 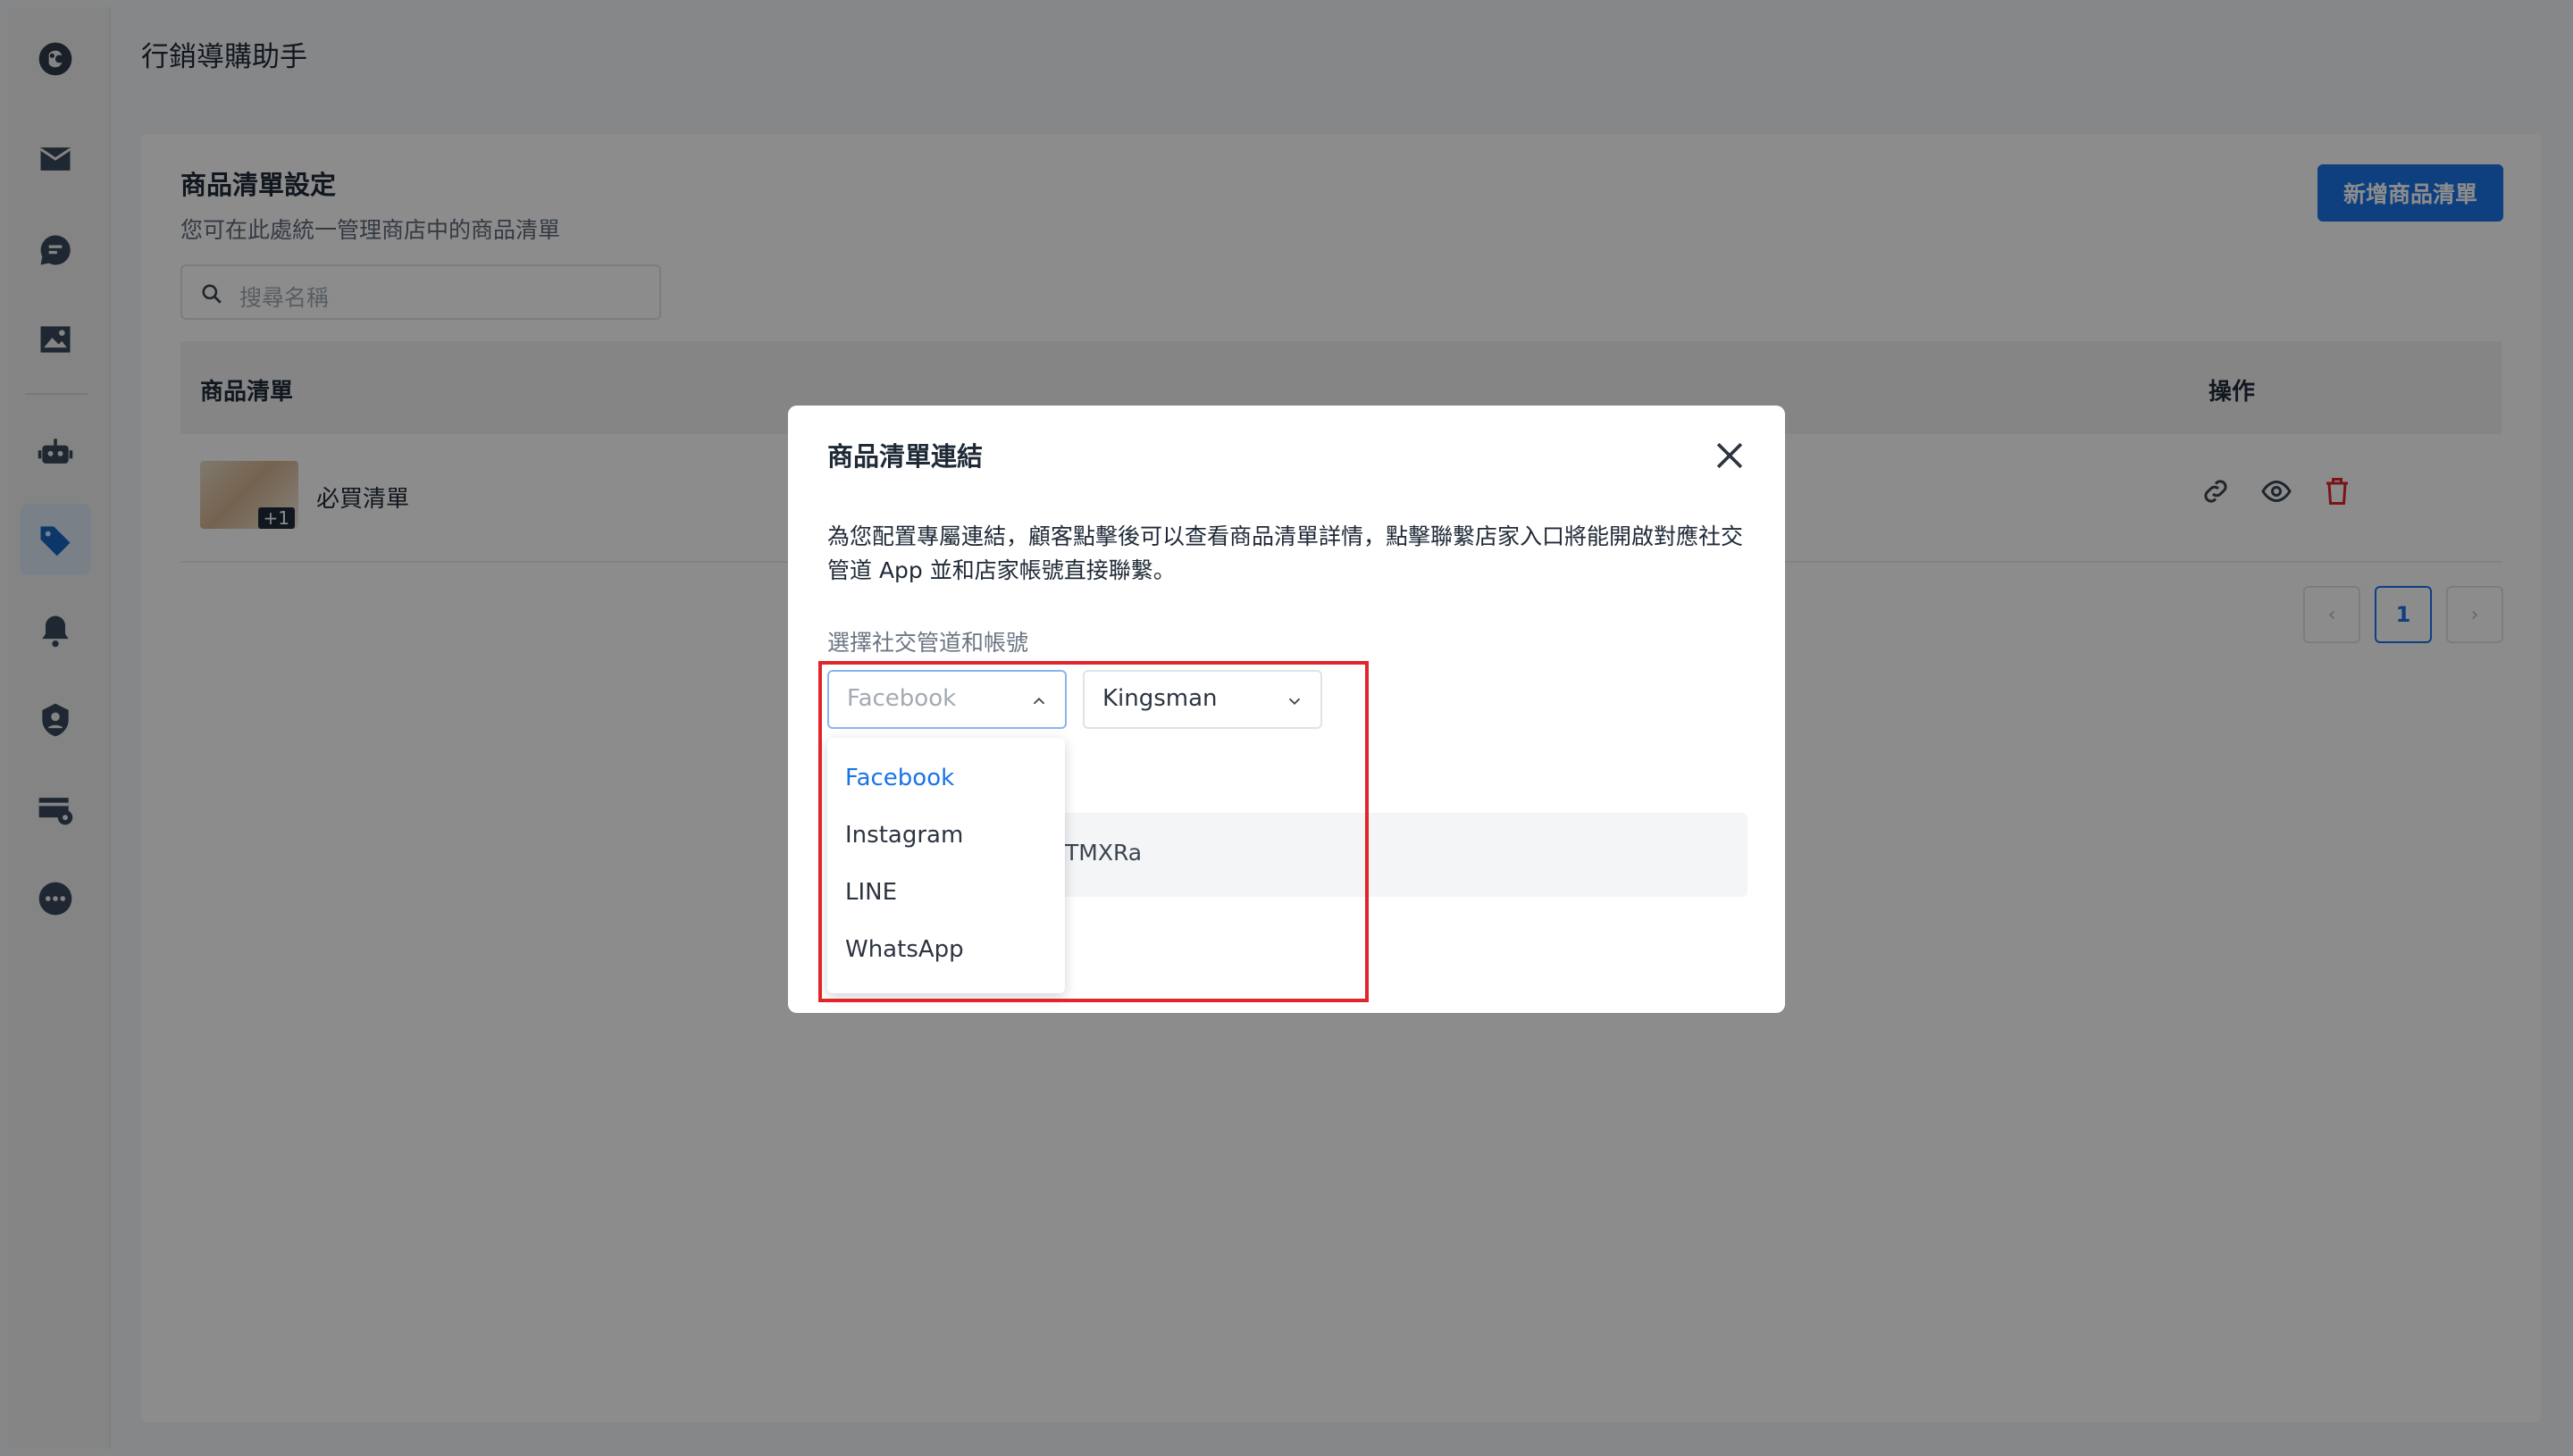 I want to click on channel-field-label: 選擇社交管道和帳號, so click(x=928, y=643).